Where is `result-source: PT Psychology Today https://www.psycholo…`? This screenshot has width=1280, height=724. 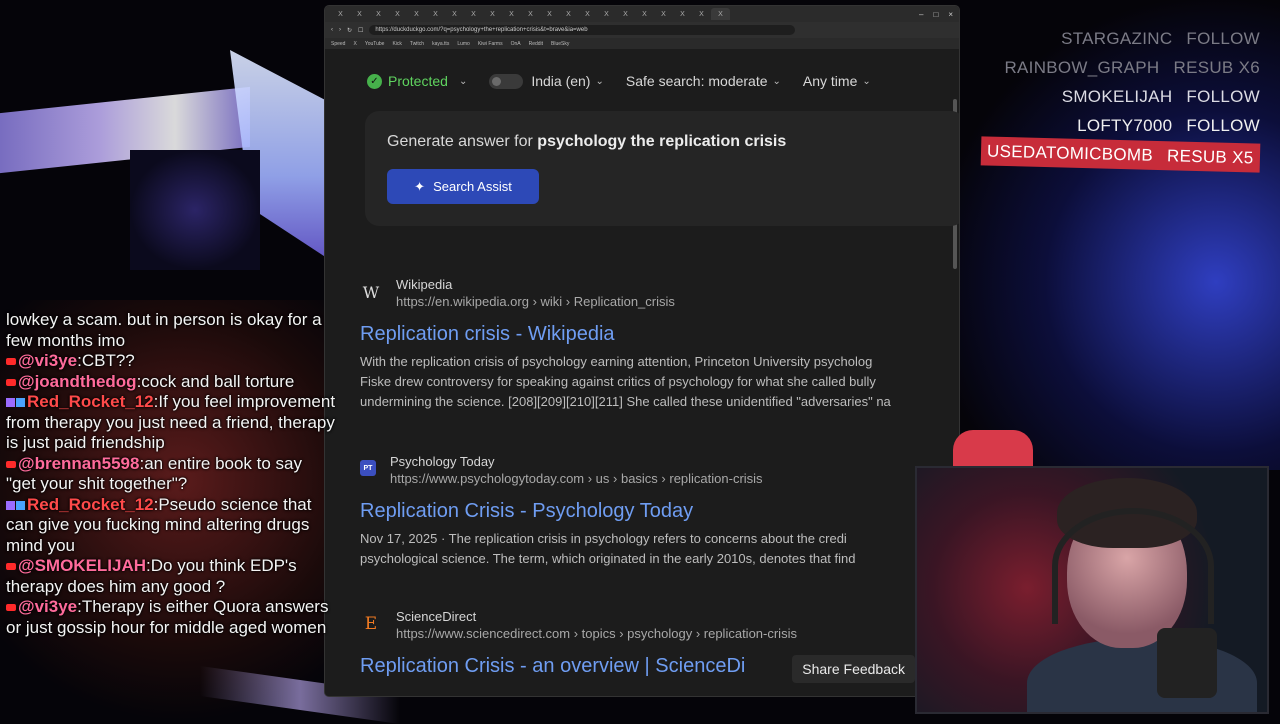
result-source: PT Psychology Today https://www.psycholo… is located at coordinates (659, 470).